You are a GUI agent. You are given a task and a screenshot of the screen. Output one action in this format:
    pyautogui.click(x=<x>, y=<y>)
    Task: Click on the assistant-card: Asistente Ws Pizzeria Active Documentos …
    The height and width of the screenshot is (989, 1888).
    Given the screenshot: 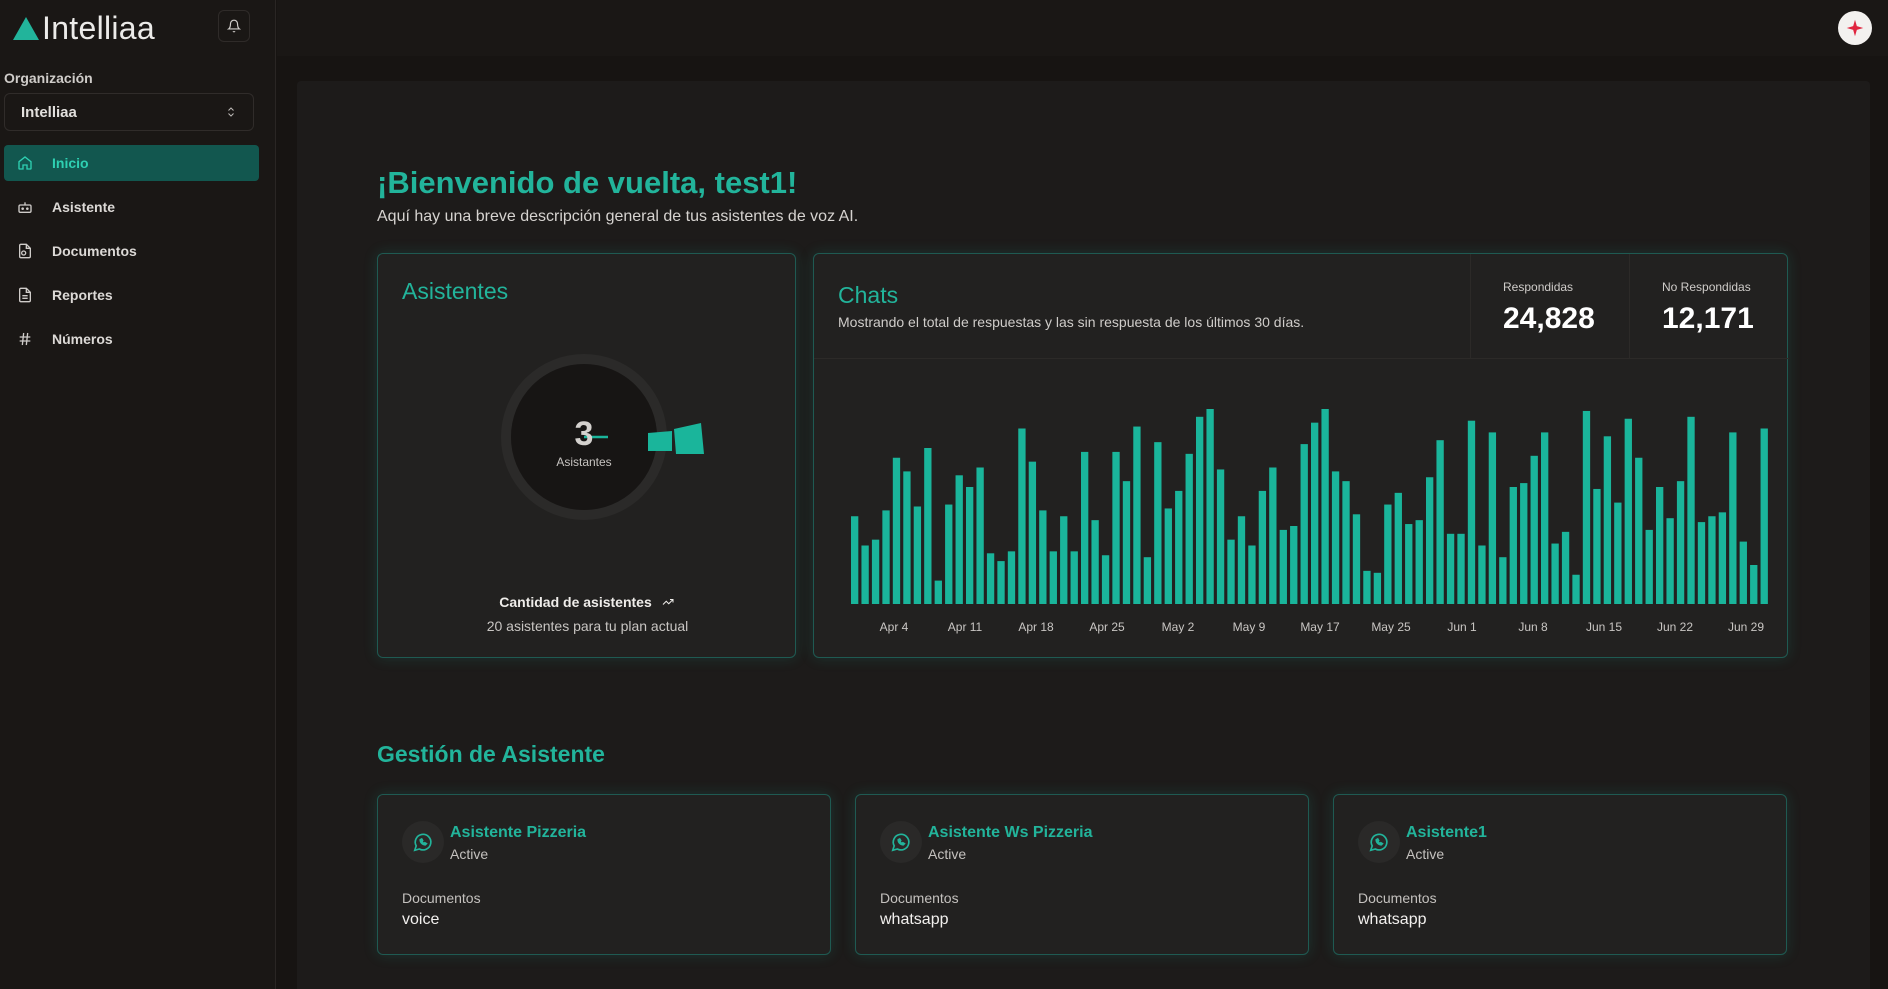 What is the action you would take?
    pyautogui.click(x=1082, y=874)
    